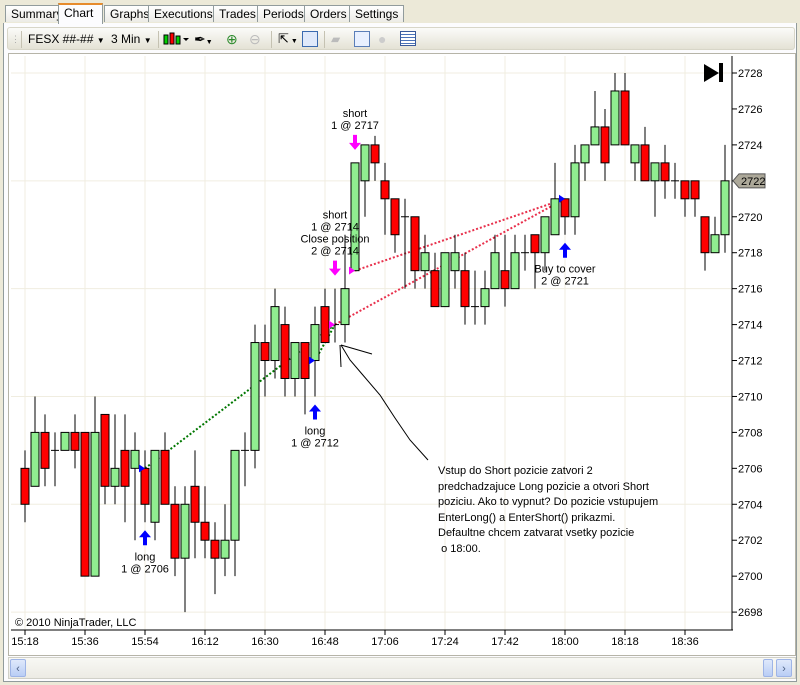 The width and height of the screenshot is (800, 685). Describe the element at coordinates (385, 642) in the screenshot. I see `x-axis-tick-label: 17:06` at that location.